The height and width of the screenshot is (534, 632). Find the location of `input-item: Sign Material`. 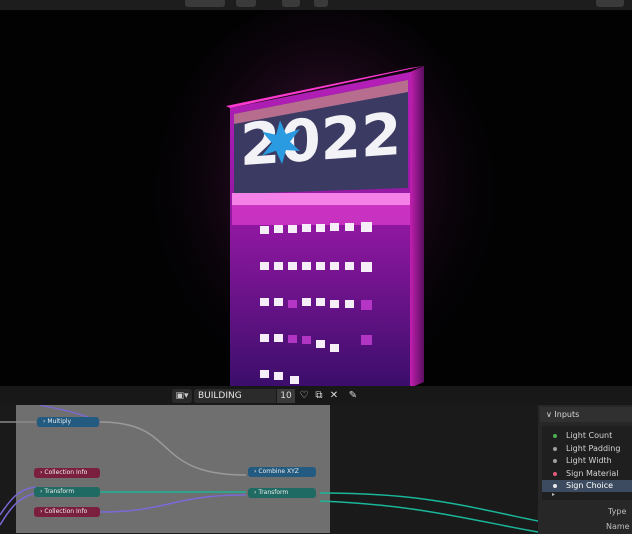

input-item: Sign Material is located at coordinates (587, 474).